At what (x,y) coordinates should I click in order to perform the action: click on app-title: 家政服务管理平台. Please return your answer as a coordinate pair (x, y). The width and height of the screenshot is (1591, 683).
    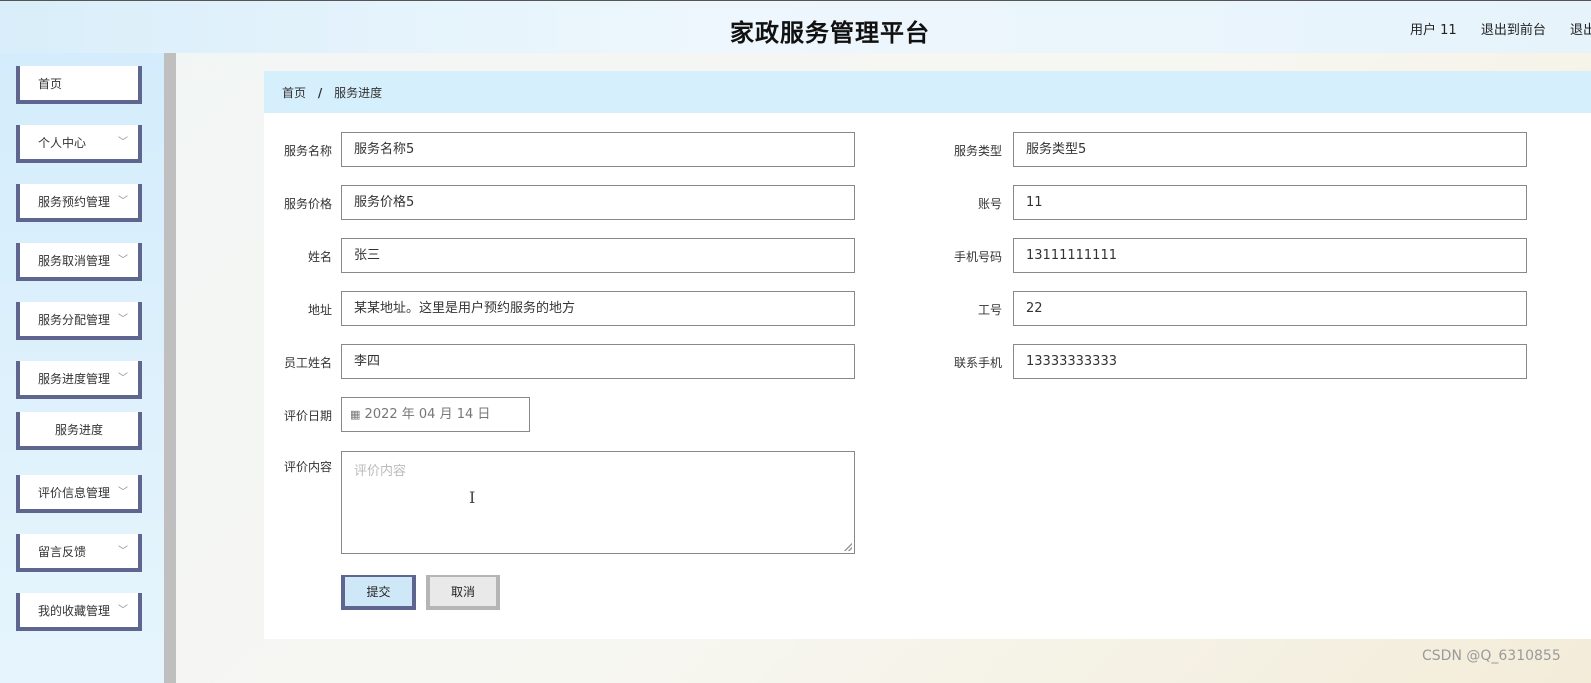
    Looking at the image, I should click on (830, 33).